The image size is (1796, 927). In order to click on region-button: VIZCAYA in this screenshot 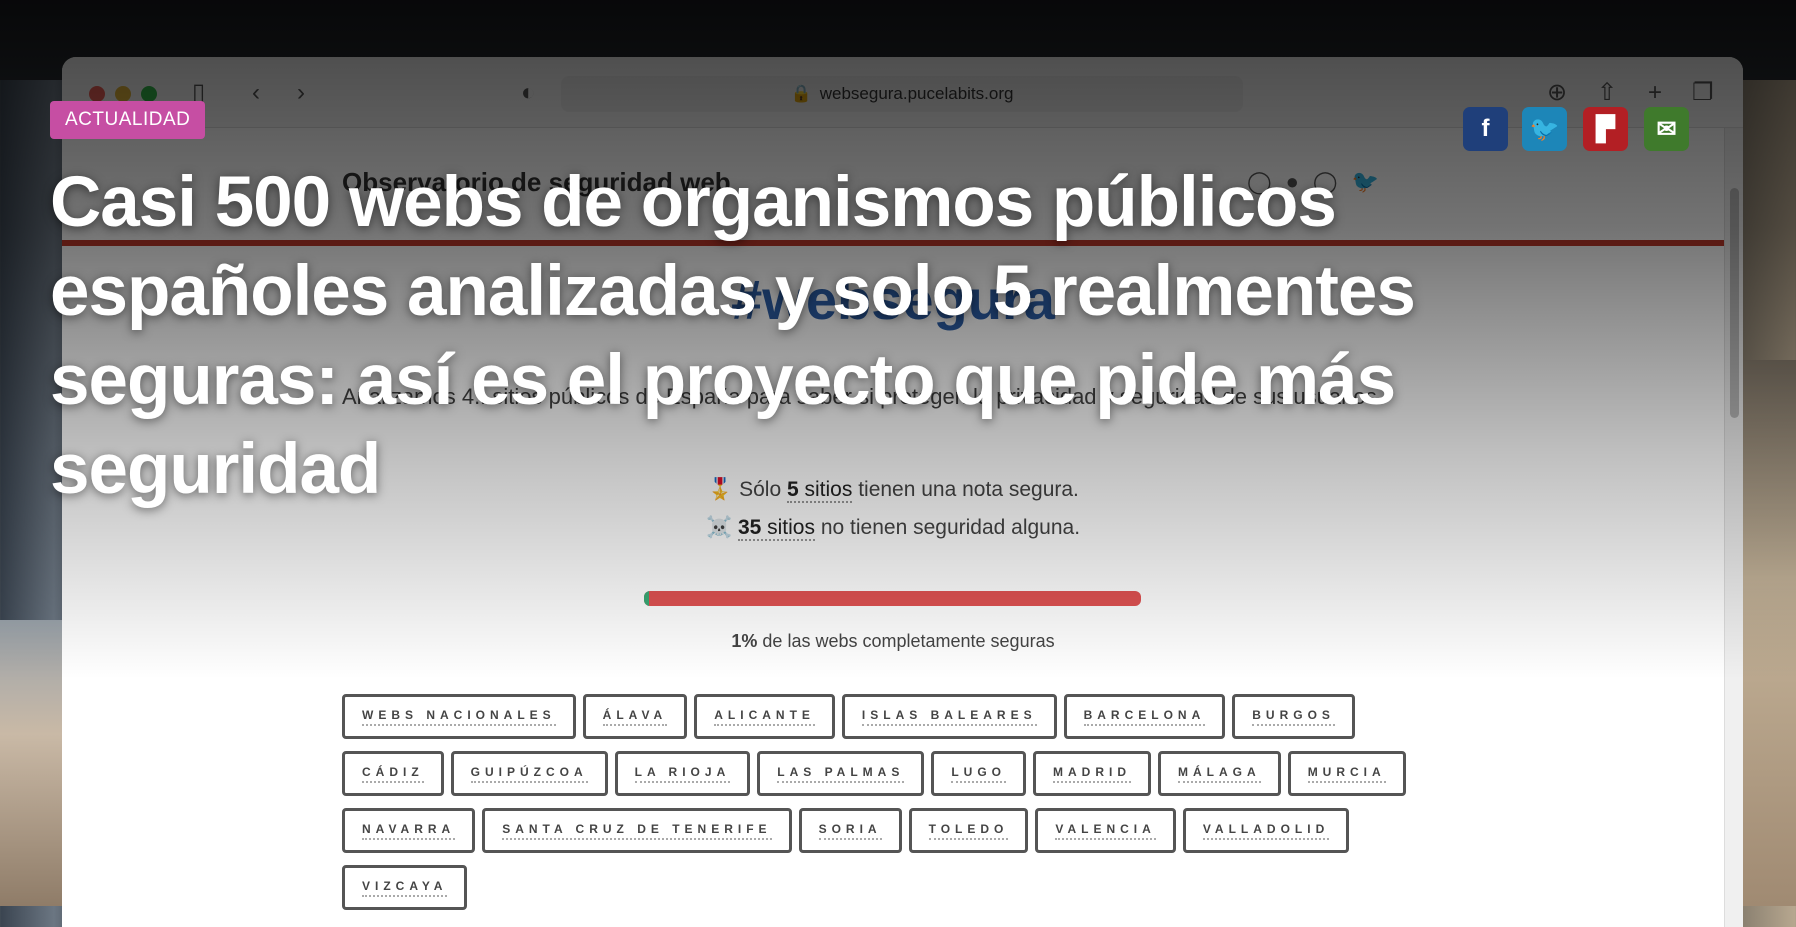, I will do `click(405, 887)`.